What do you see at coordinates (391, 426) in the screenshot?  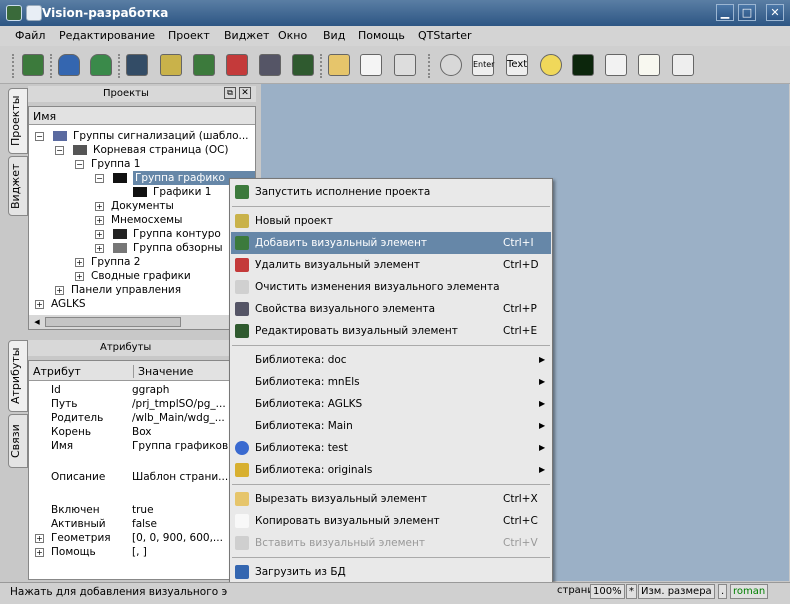 I see `context-menu-item: Библиотека: Main ▶` at bounding box center [391, 426].